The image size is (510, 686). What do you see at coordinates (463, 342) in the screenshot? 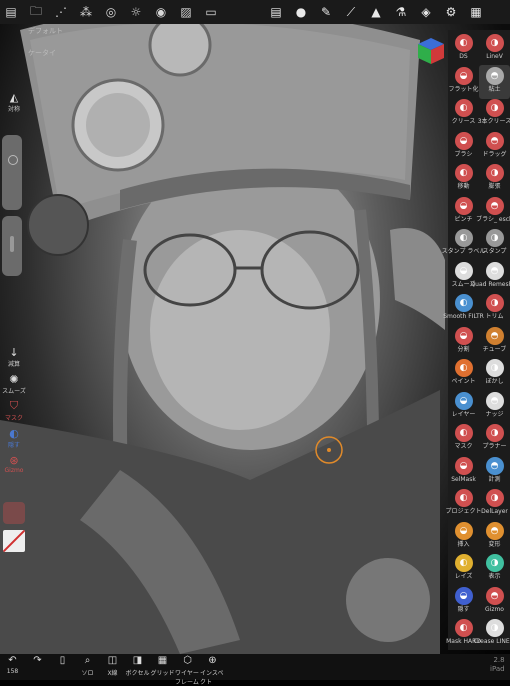
I see `tool-18: ◒ 分割` at bounding box center [463, 342].